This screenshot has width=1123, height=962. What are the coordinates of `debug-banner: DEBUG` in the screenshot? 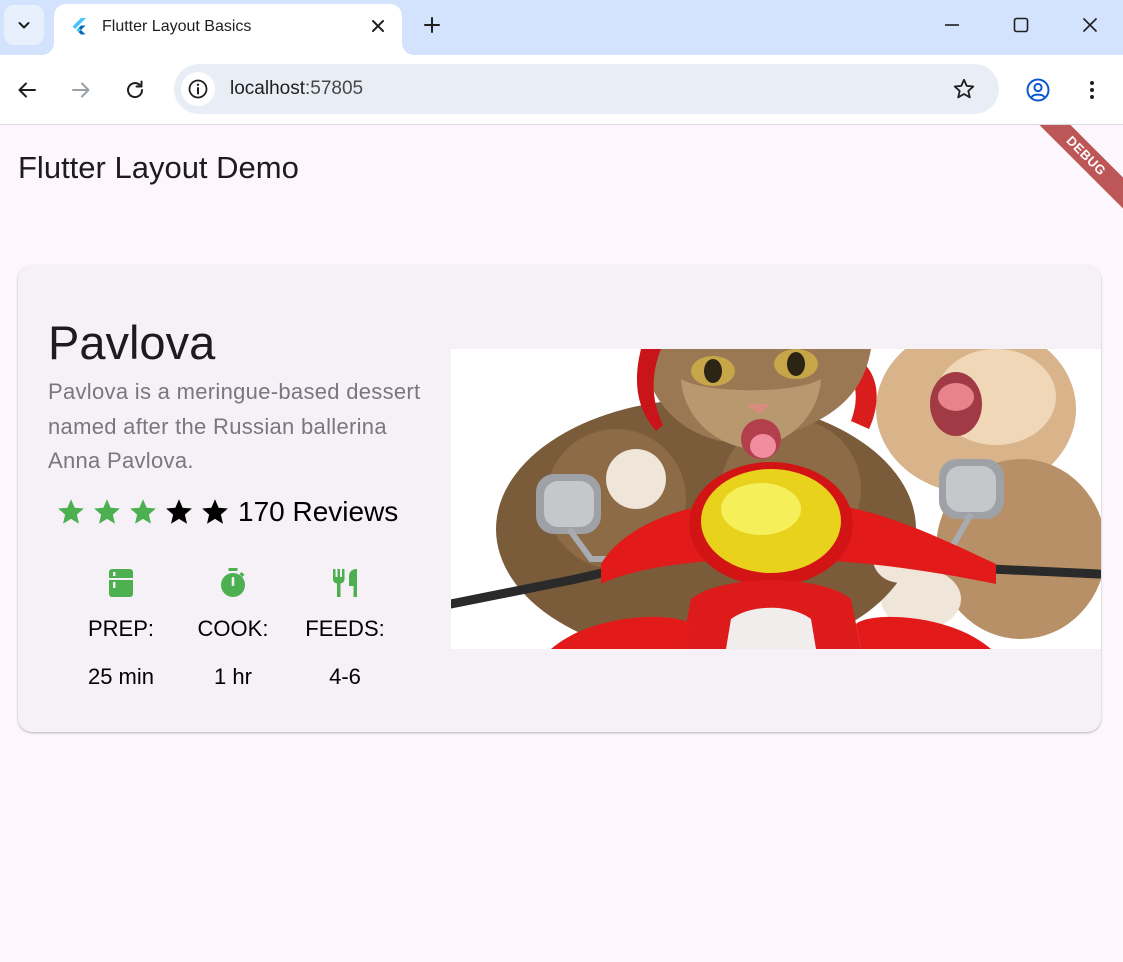 It's located at (1074, 171).